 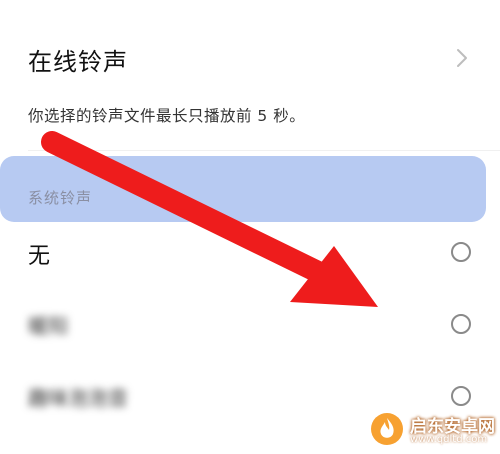 I want to click on watermark: 启东安卓网 www.qdltd.com, so click(x=435, y=430).